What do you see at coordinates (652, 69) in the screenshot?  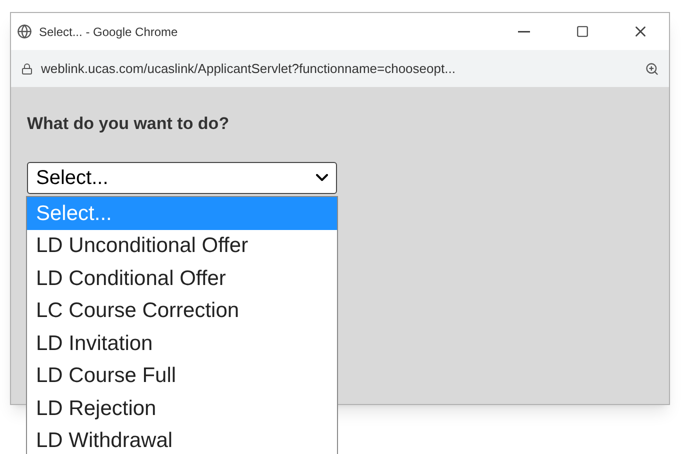 I see `zoom-icon` at bounding box center [652, 69].